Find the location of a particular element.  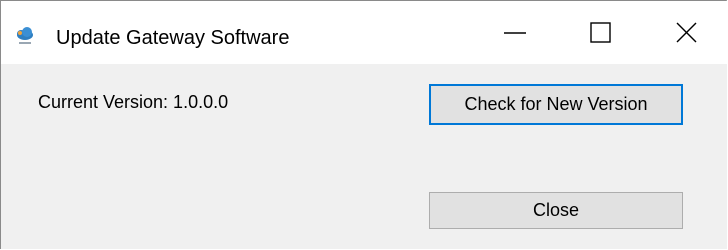

maximize-button is located at coordinates (601, 32).